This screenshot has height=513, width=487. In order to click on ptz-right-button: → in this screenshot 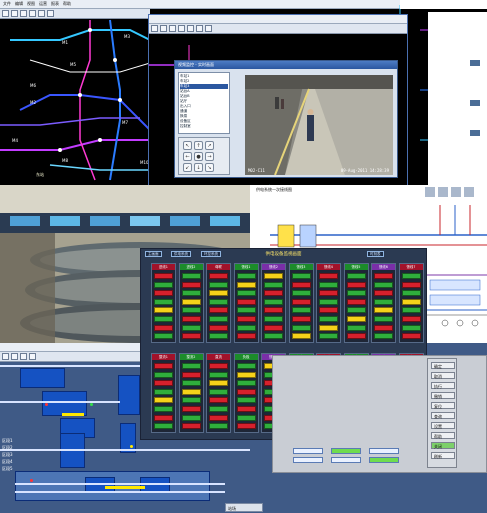, I will do `click(209, 156)`.